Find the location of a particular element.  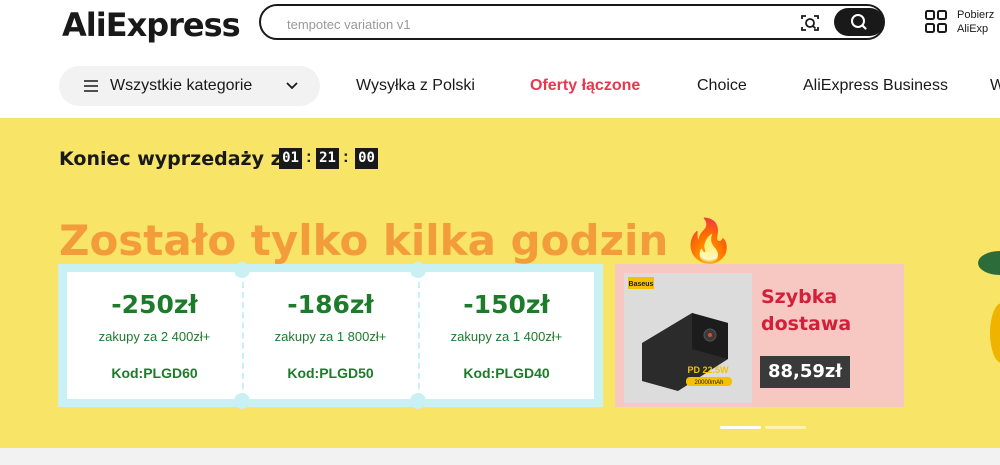

all-categories-button: Wszystkie kategorie is located at coordinates (189, 86).